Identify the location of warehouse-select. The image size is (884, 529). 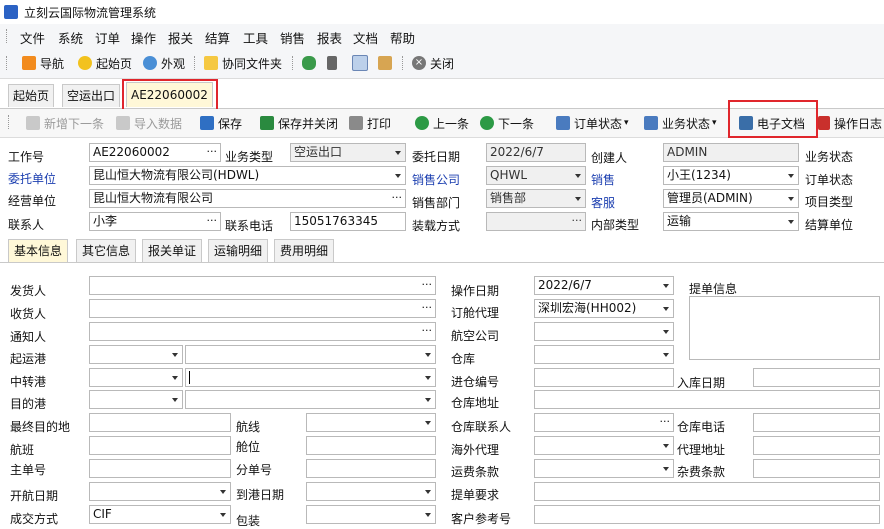
(604, 354).